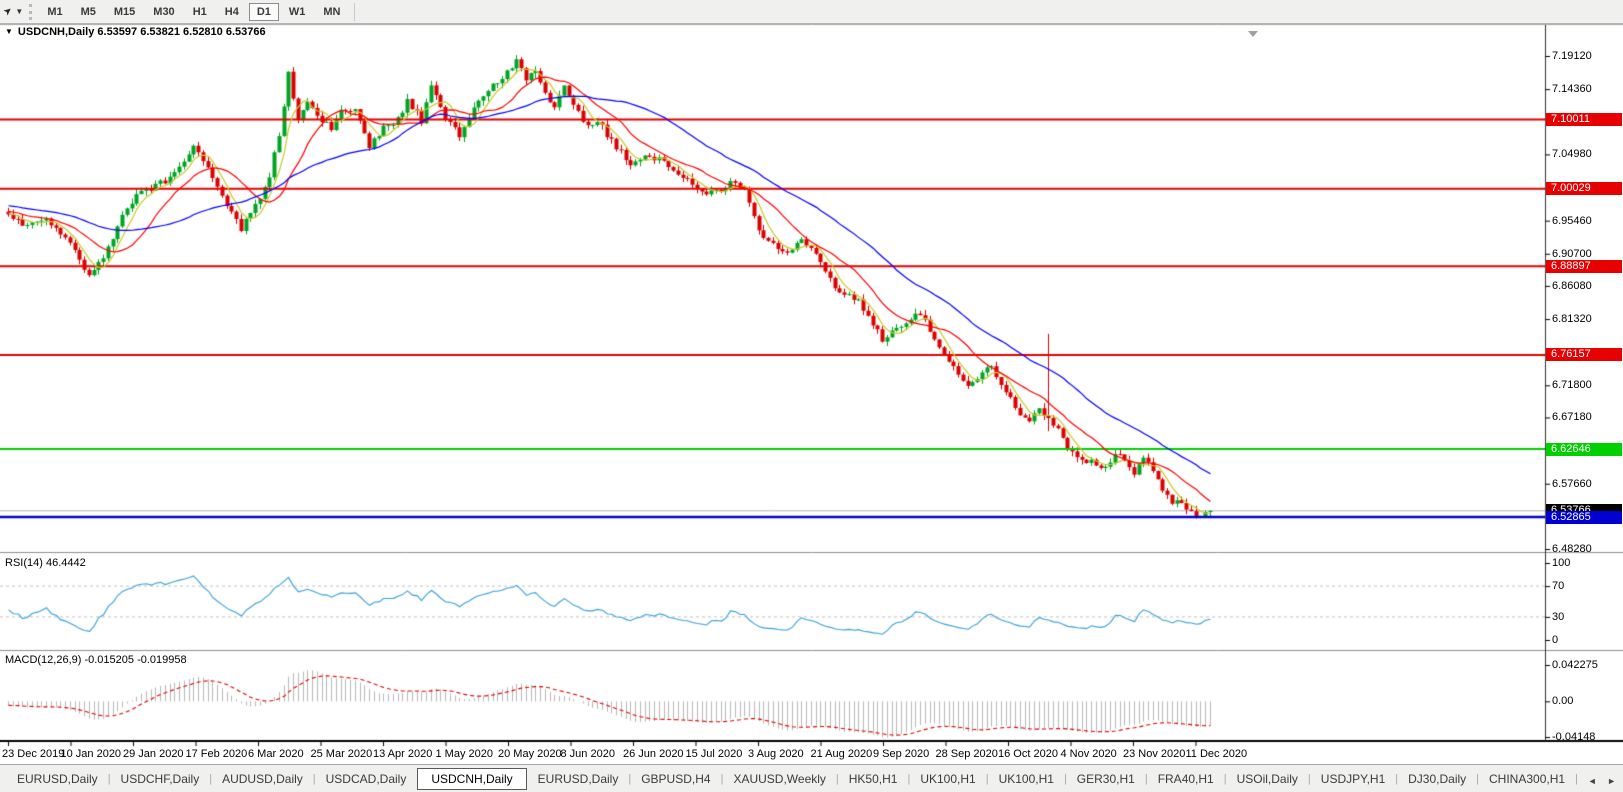 The width and height of the screenshot is (1623, 792). I want to click on chart-tab: USDCAD,Daily, so click(366, 779).